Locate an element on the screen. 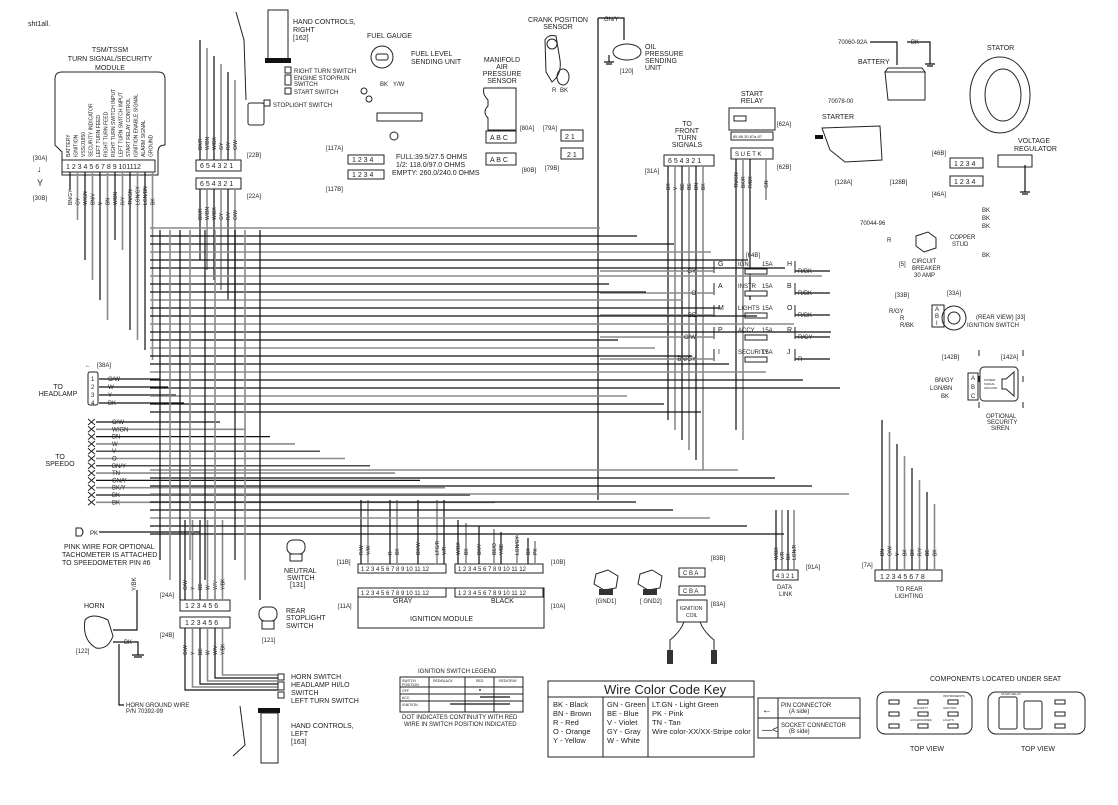  speedo-wire: TN is located at coordinates (116, 474).